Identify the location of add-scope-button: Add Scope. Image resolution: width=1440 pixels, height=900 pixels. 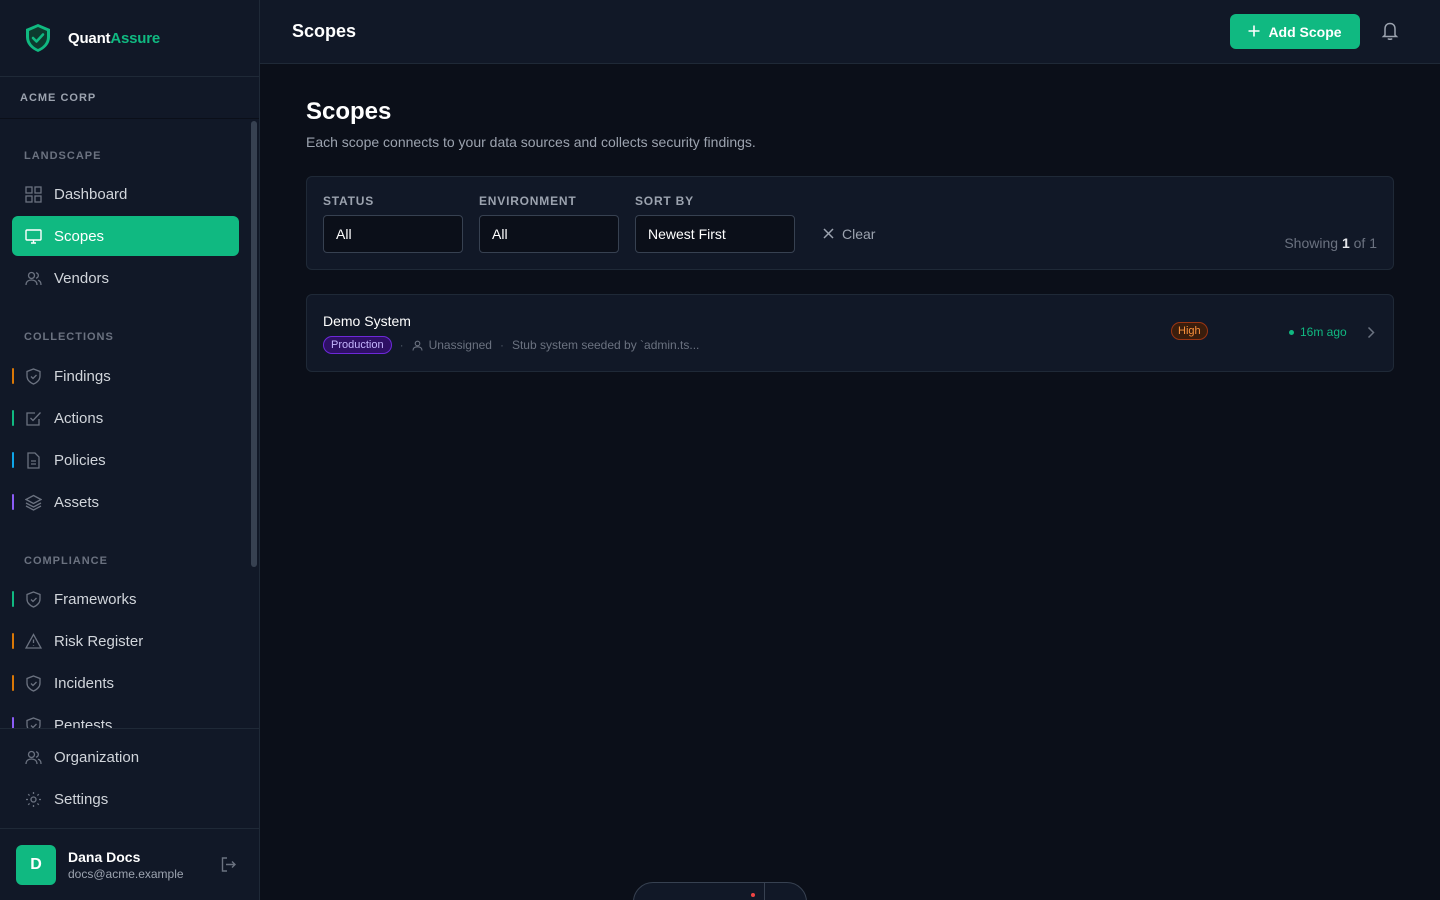
(1295, 31).